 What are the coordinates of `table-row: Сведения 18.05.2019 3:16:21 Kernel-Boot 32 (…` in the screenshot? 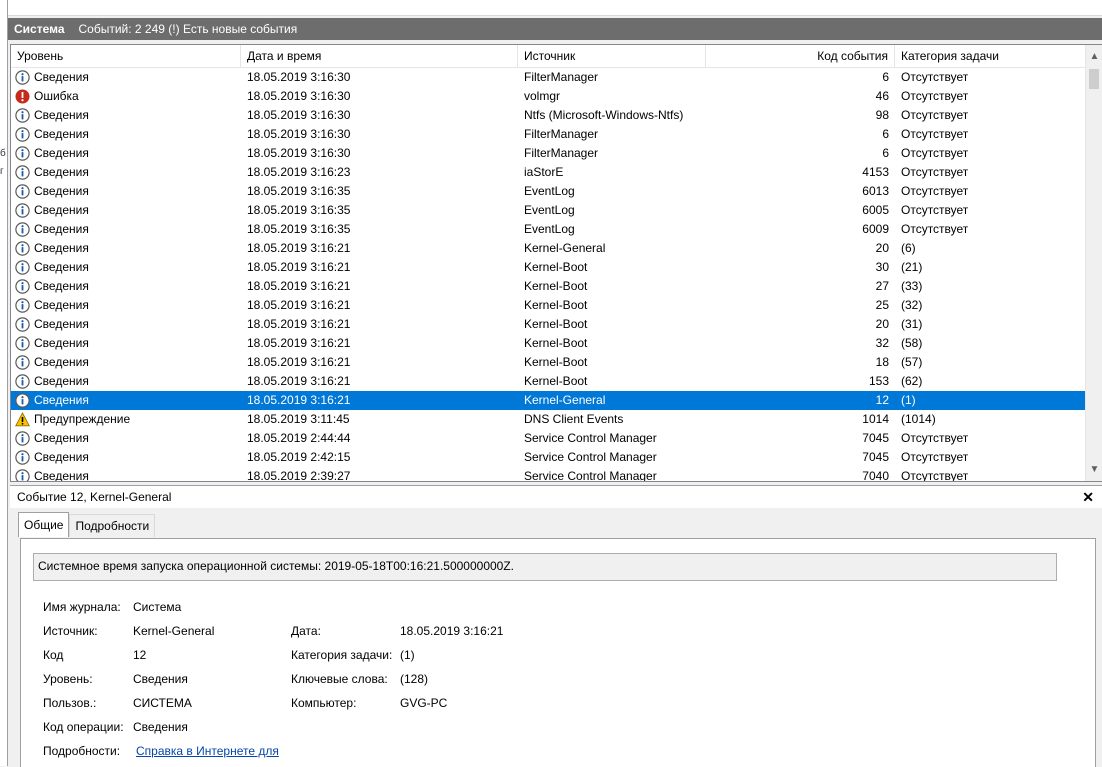 It's located at (548, 343).